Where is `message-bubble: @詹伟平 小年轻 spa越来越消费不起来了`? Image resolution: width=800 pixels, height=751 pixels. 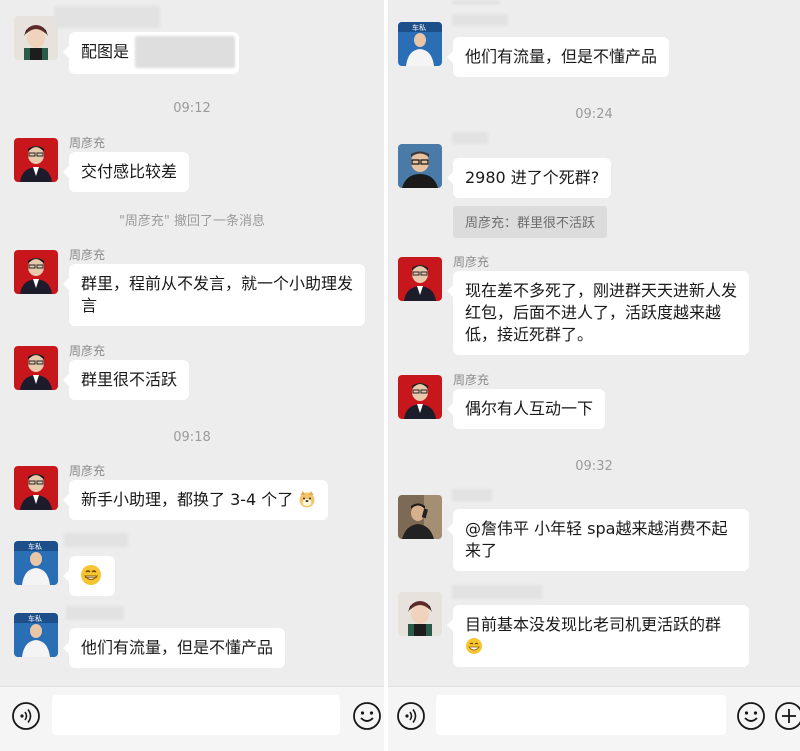 message-bubble: @詹伟平 小年轻 spa越来越消费不起来了 is located at coordinates (598, 540).